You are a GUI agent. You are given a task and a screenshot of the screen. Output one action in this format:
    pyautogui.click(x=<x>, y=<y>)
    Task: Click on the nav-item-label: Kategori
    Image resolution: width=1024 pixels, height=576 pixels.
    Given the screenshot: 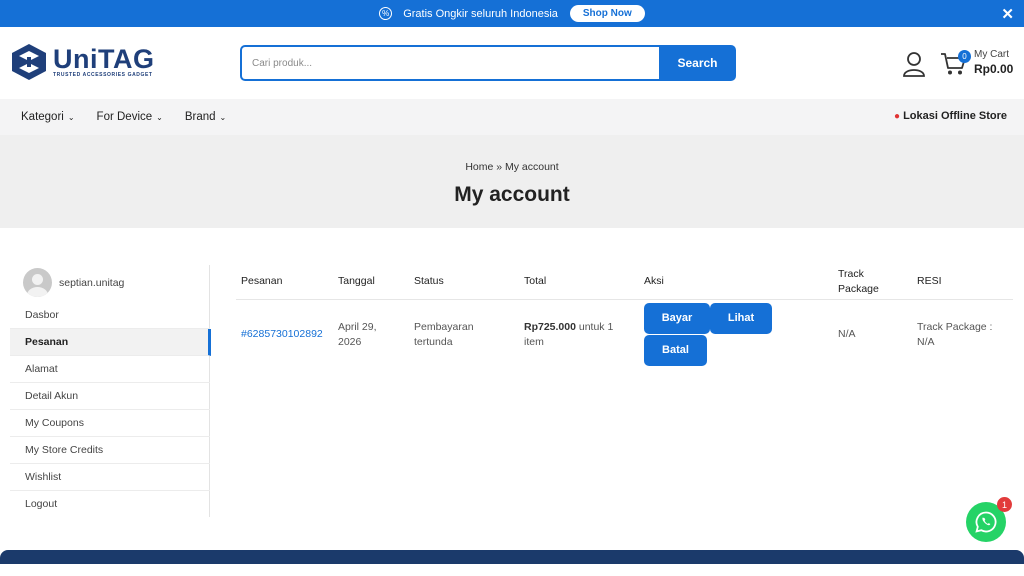 What is the action you would take?
    pyautogui.click(x=42, y=117)
    